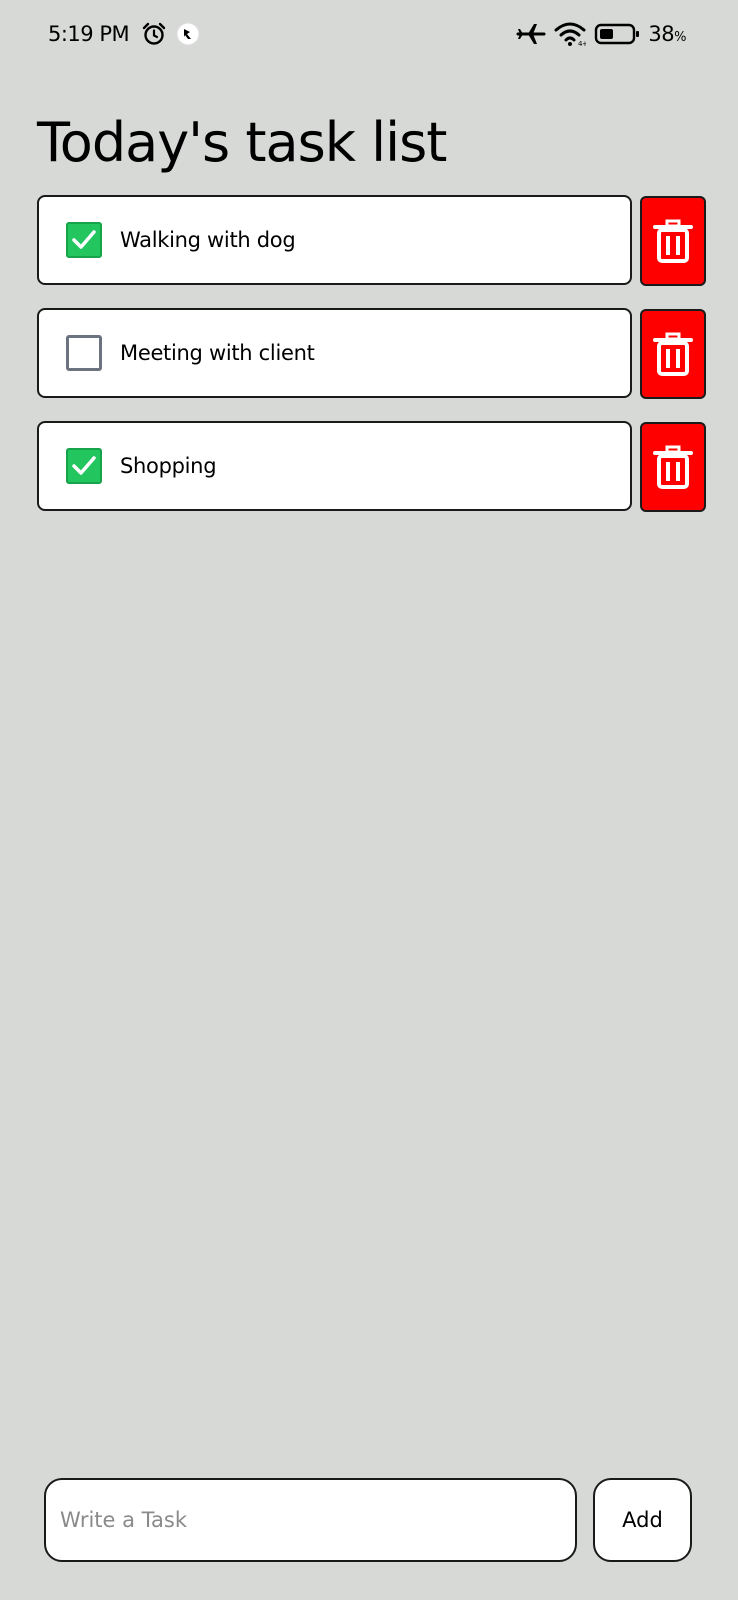  I want to click on battery-percentage-value: 38, so click(661, 34).